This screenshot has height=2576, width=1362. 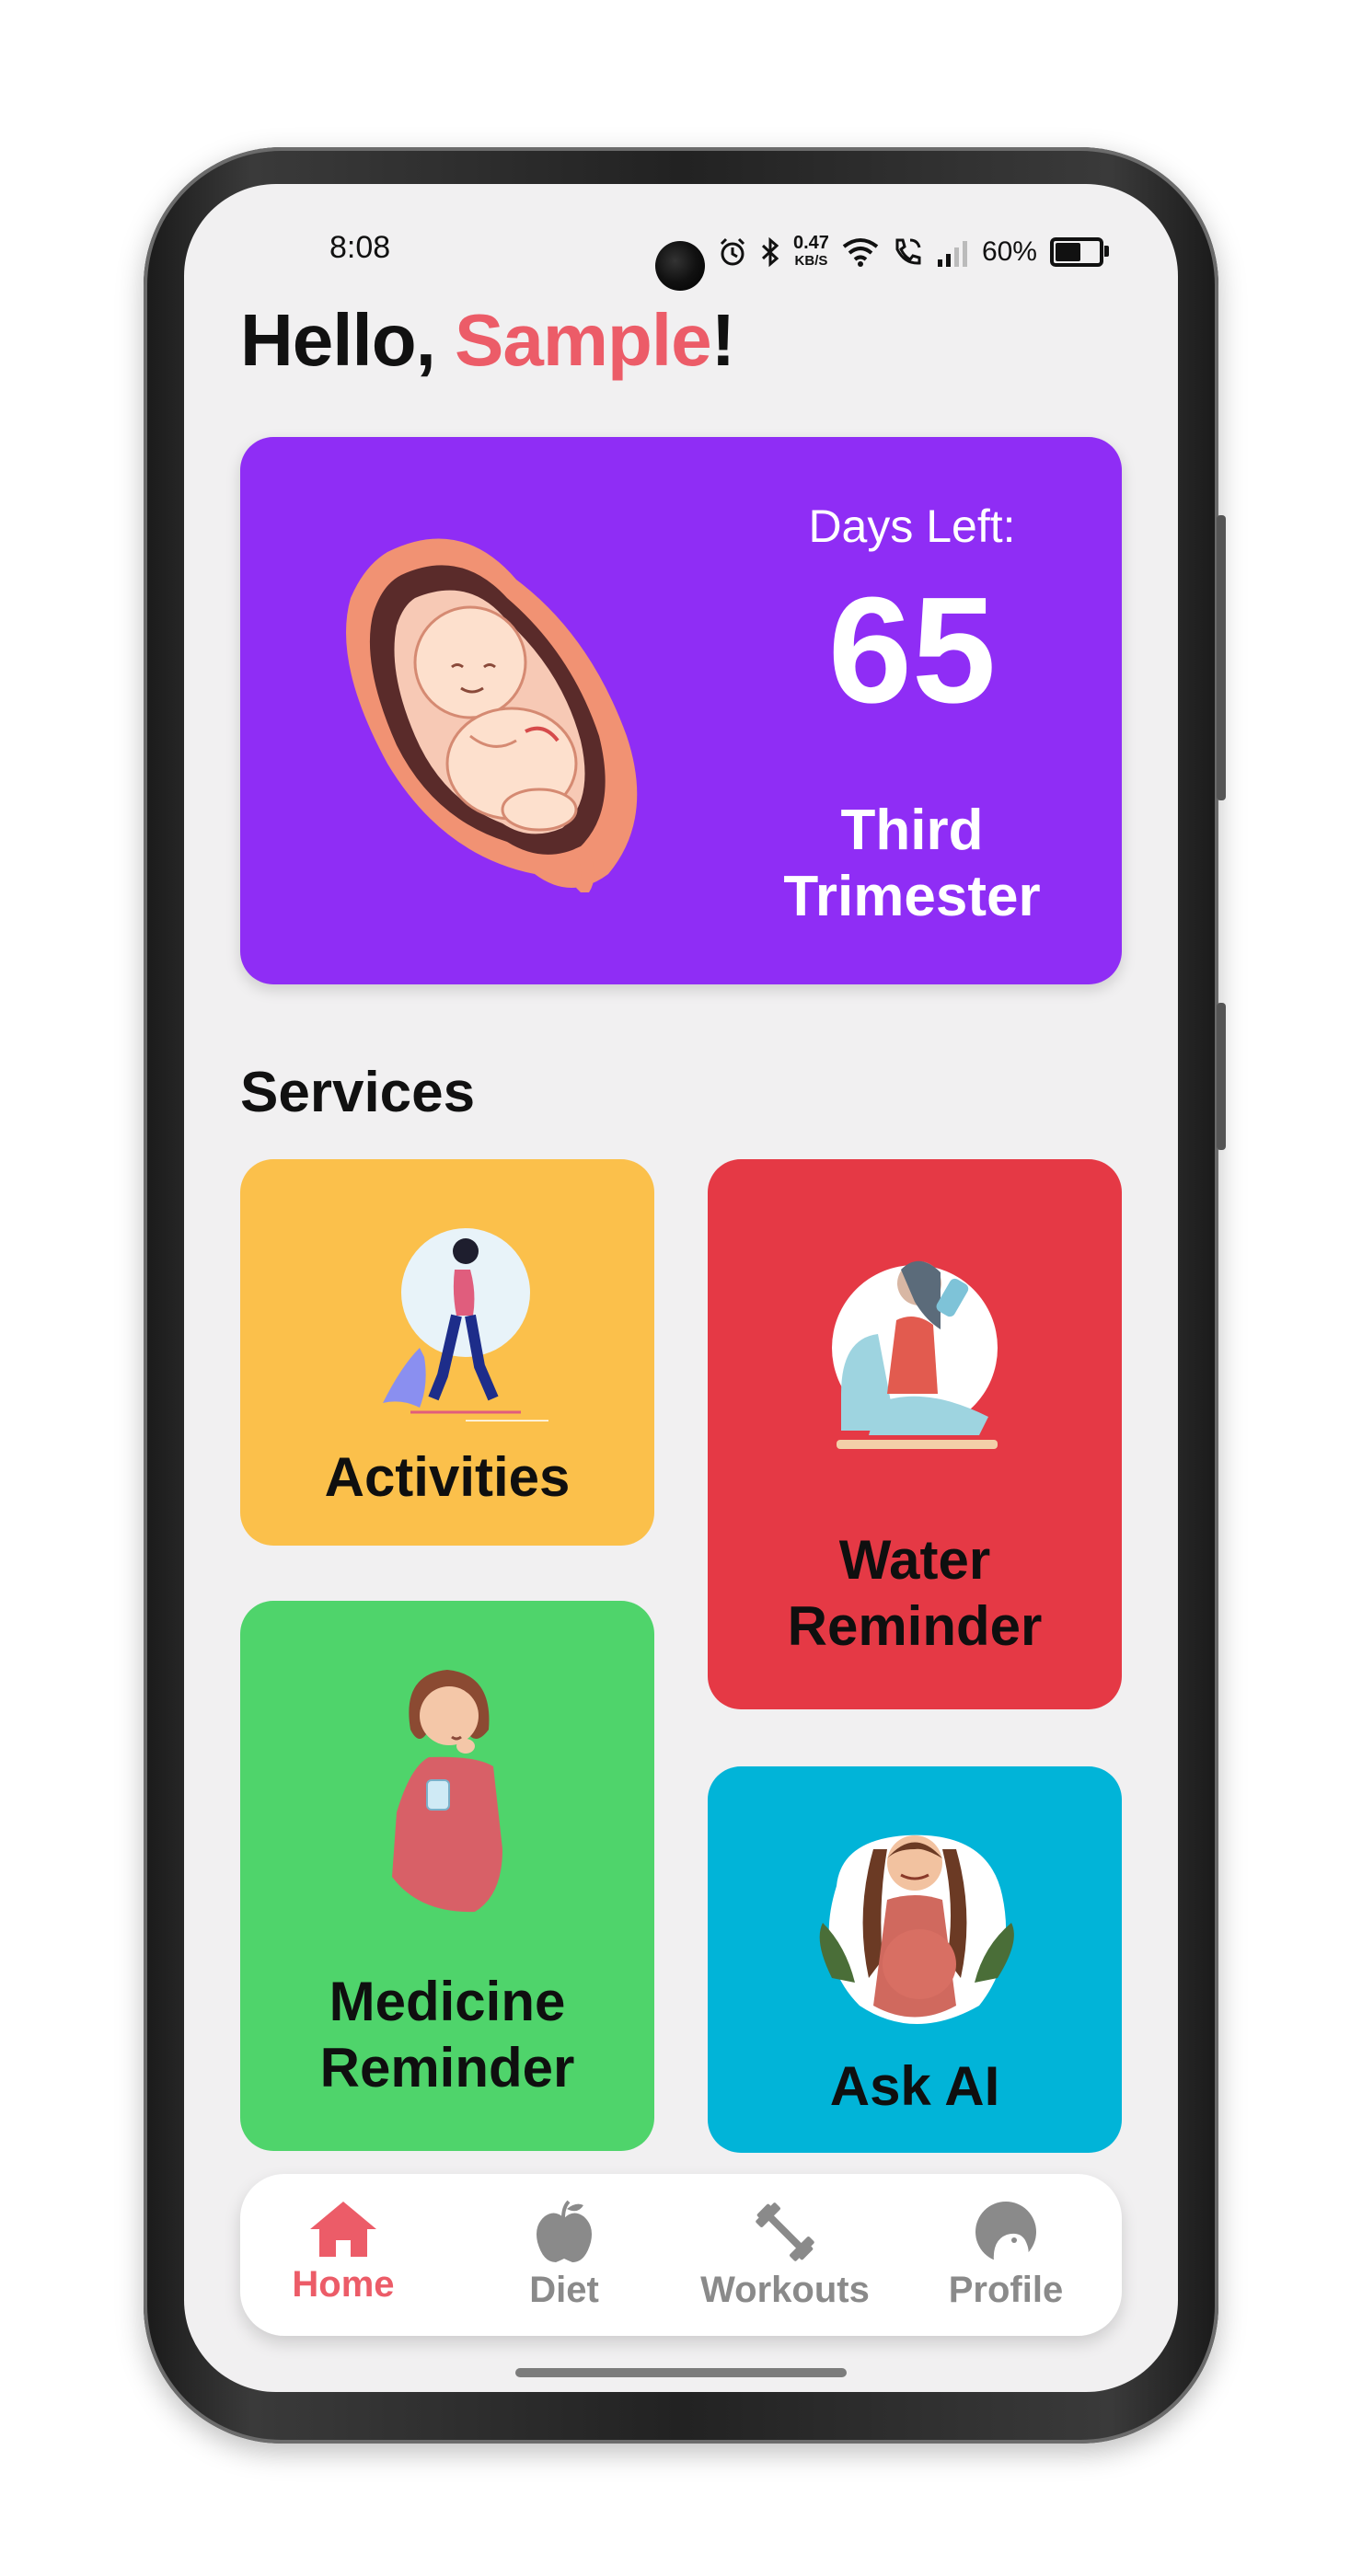 I want to click on signal-icon, so click(x=952, y=254).